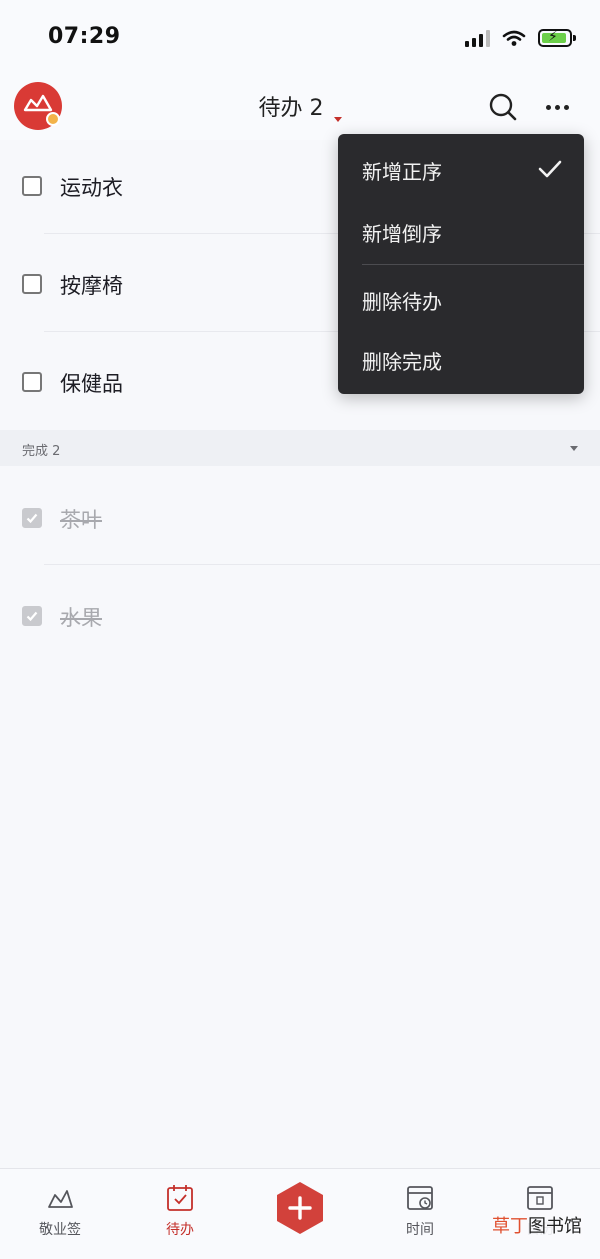 The height and width of the screenshot is (1259, 600). I want to click on battery-charging-icon: ⚡, so click(557, 38).